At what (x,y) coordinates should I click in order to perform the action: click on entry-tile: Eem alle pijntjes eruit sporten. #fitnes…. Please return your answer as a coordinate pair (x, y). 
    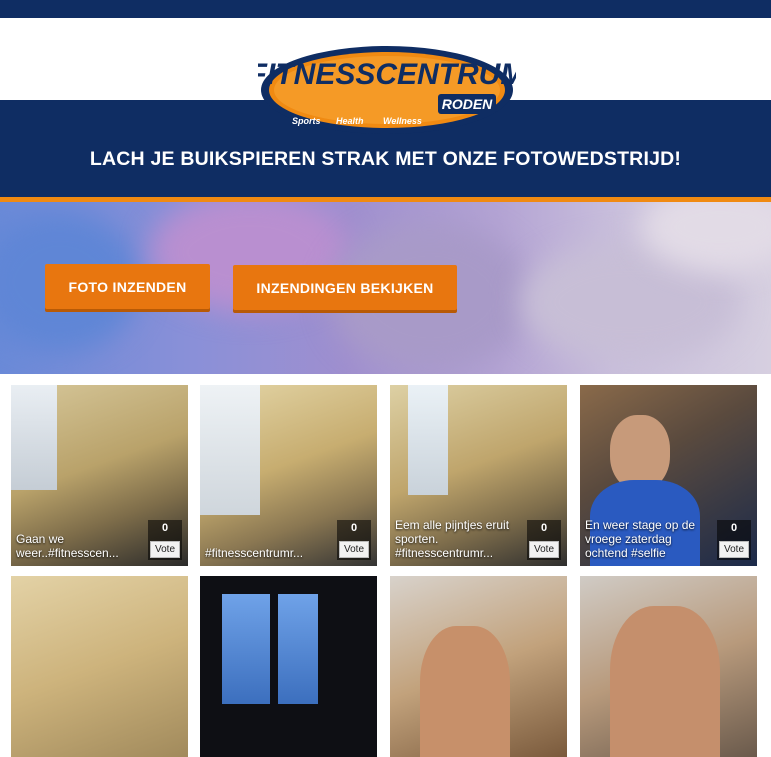
    Looking at the image, I should click on (478, 475).